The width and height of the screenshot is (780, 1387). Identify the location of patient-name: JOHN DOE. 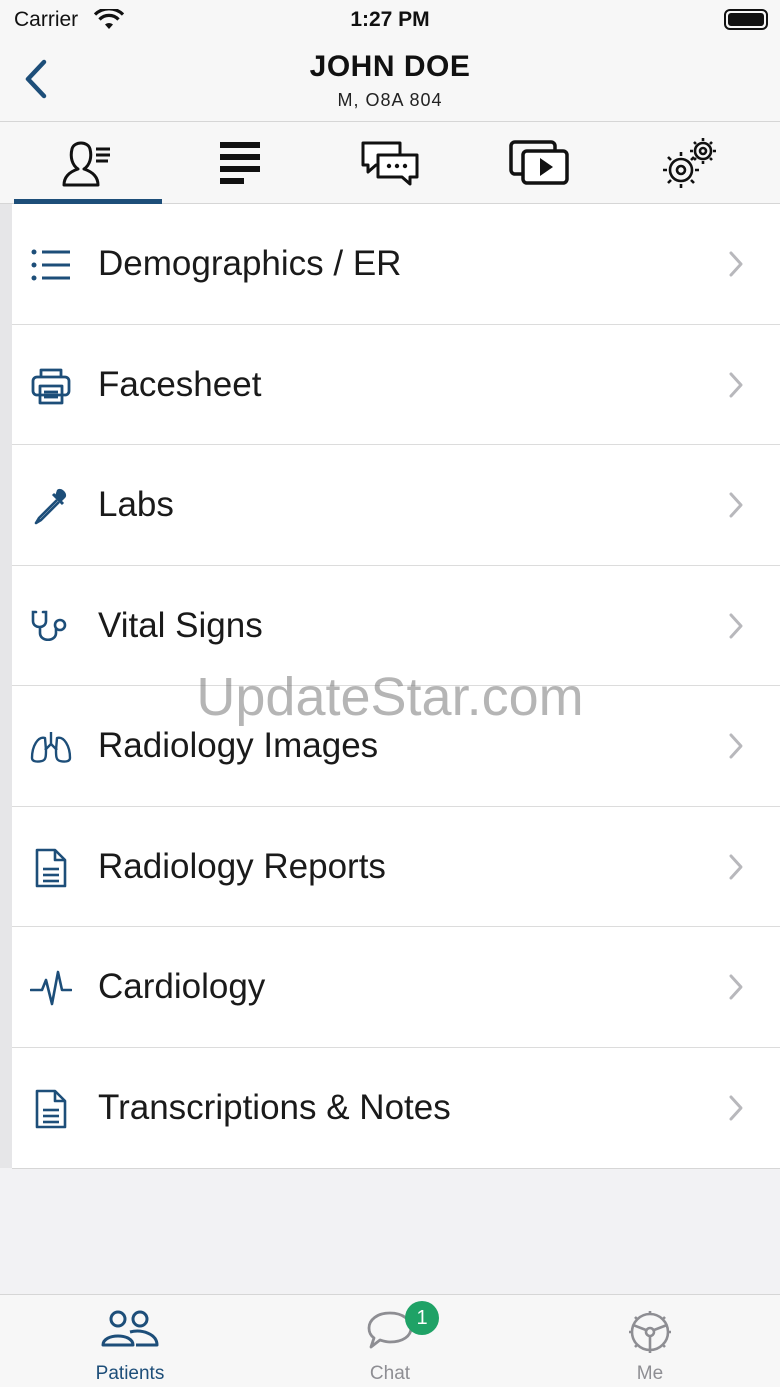
(390, 66).